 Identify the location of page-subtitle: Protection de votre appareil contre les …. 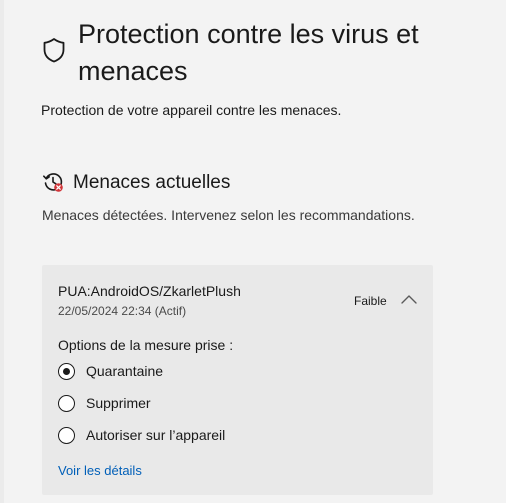
(191, 110).